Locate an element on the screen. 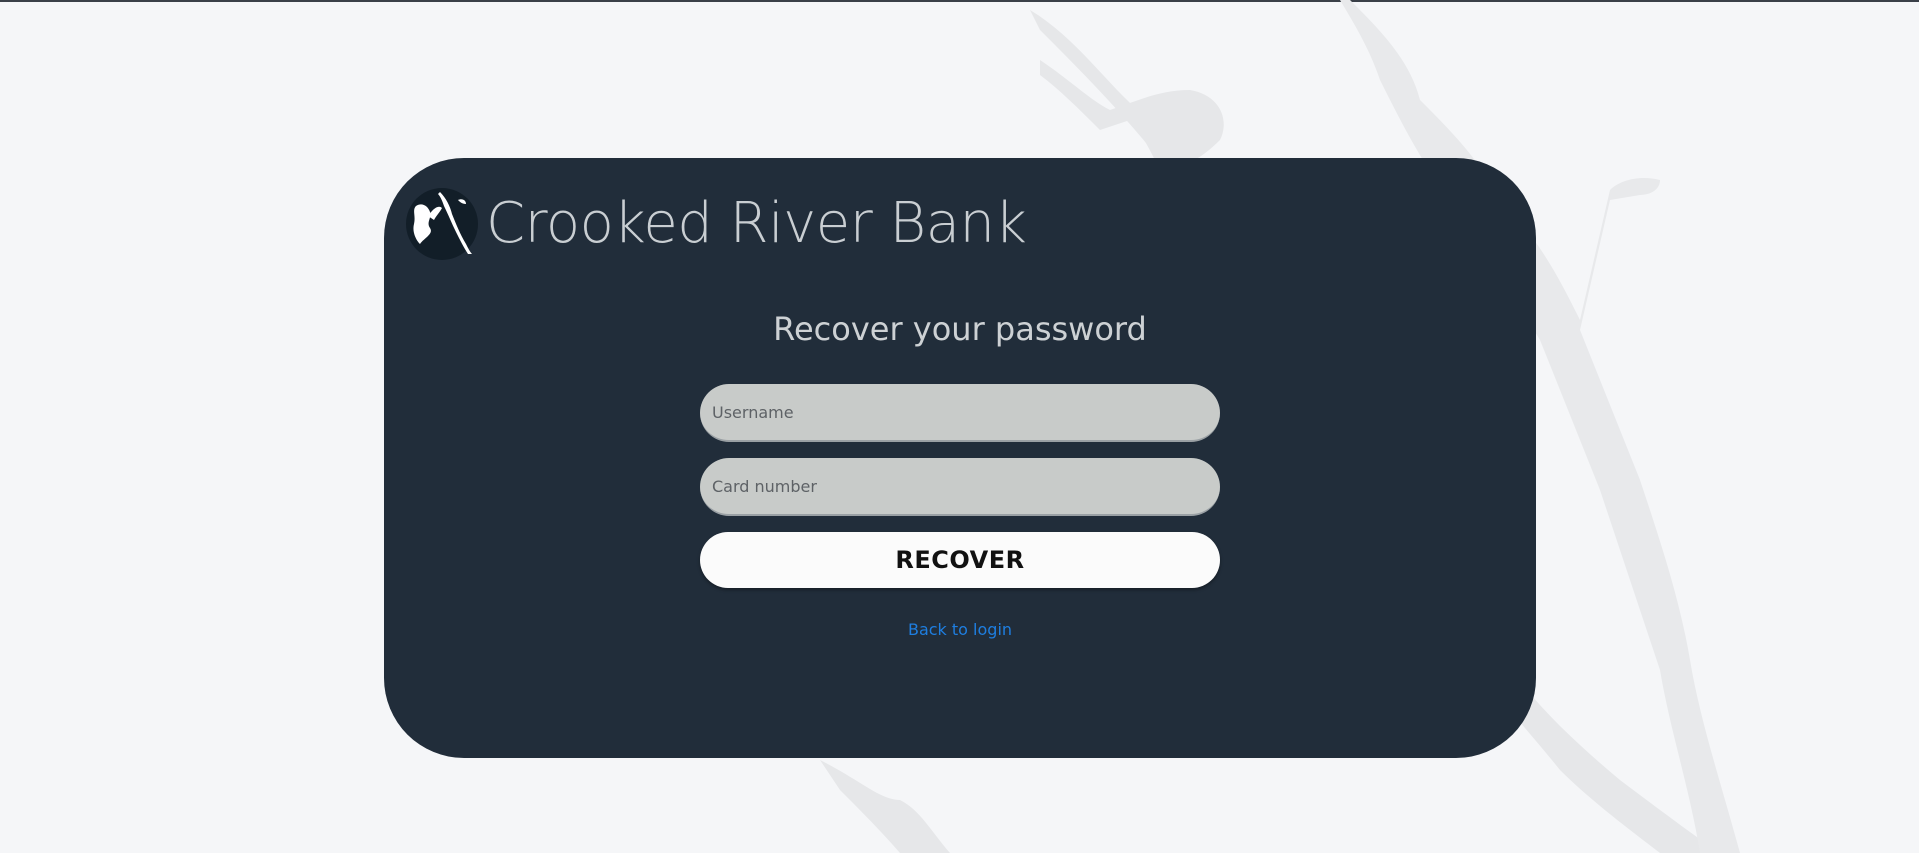 The height and width of the screenshot is (853, 1919). back-to-login-row: Back to login is located at coordinates (960, 629).